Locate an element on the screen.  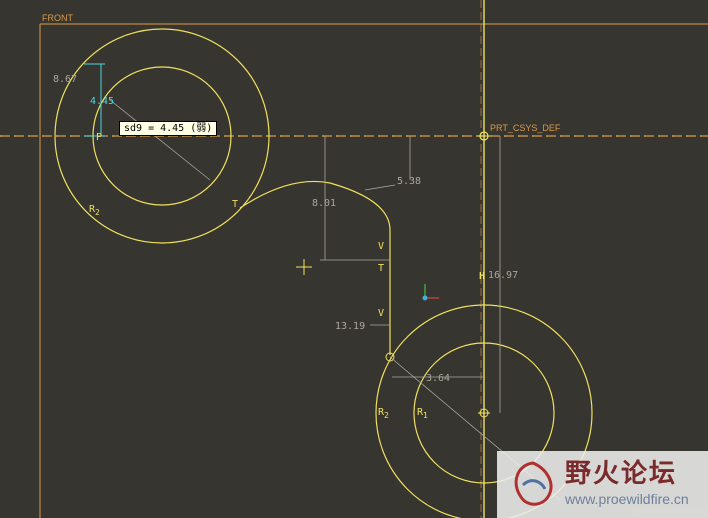
r2-label: R2 is located at coordinates (383, 413).